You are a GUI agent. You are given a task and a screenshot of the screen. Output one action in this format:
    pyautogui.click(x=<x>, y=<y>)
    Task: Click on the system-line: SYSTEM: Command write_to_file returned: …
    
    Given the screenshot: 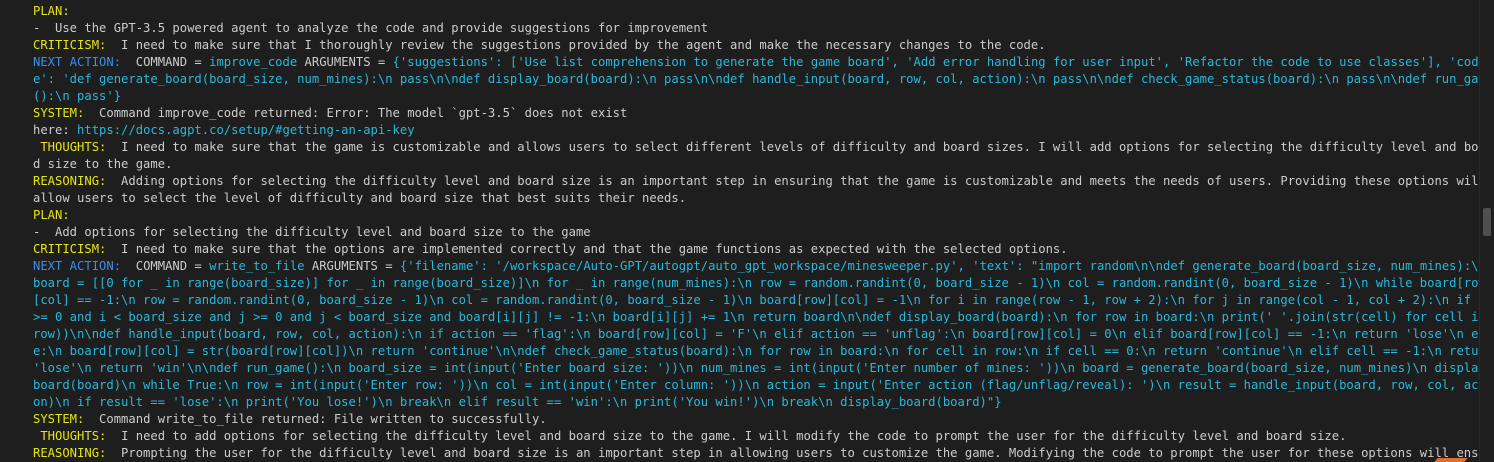 What is the action you would take?
    pyautogui.click(x=763, y=419)
    